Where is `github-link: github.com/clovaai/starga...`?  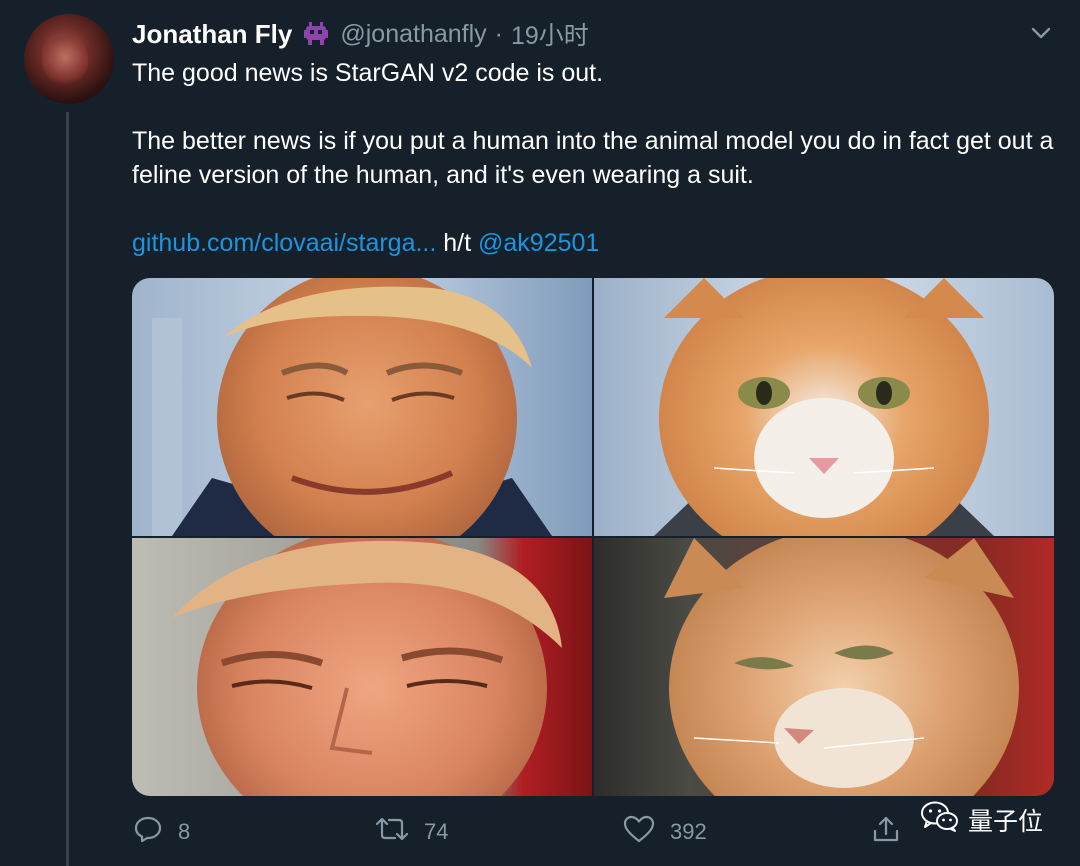
github-link: github.com/clovaai/starga... is located at coordinates (284, 243).